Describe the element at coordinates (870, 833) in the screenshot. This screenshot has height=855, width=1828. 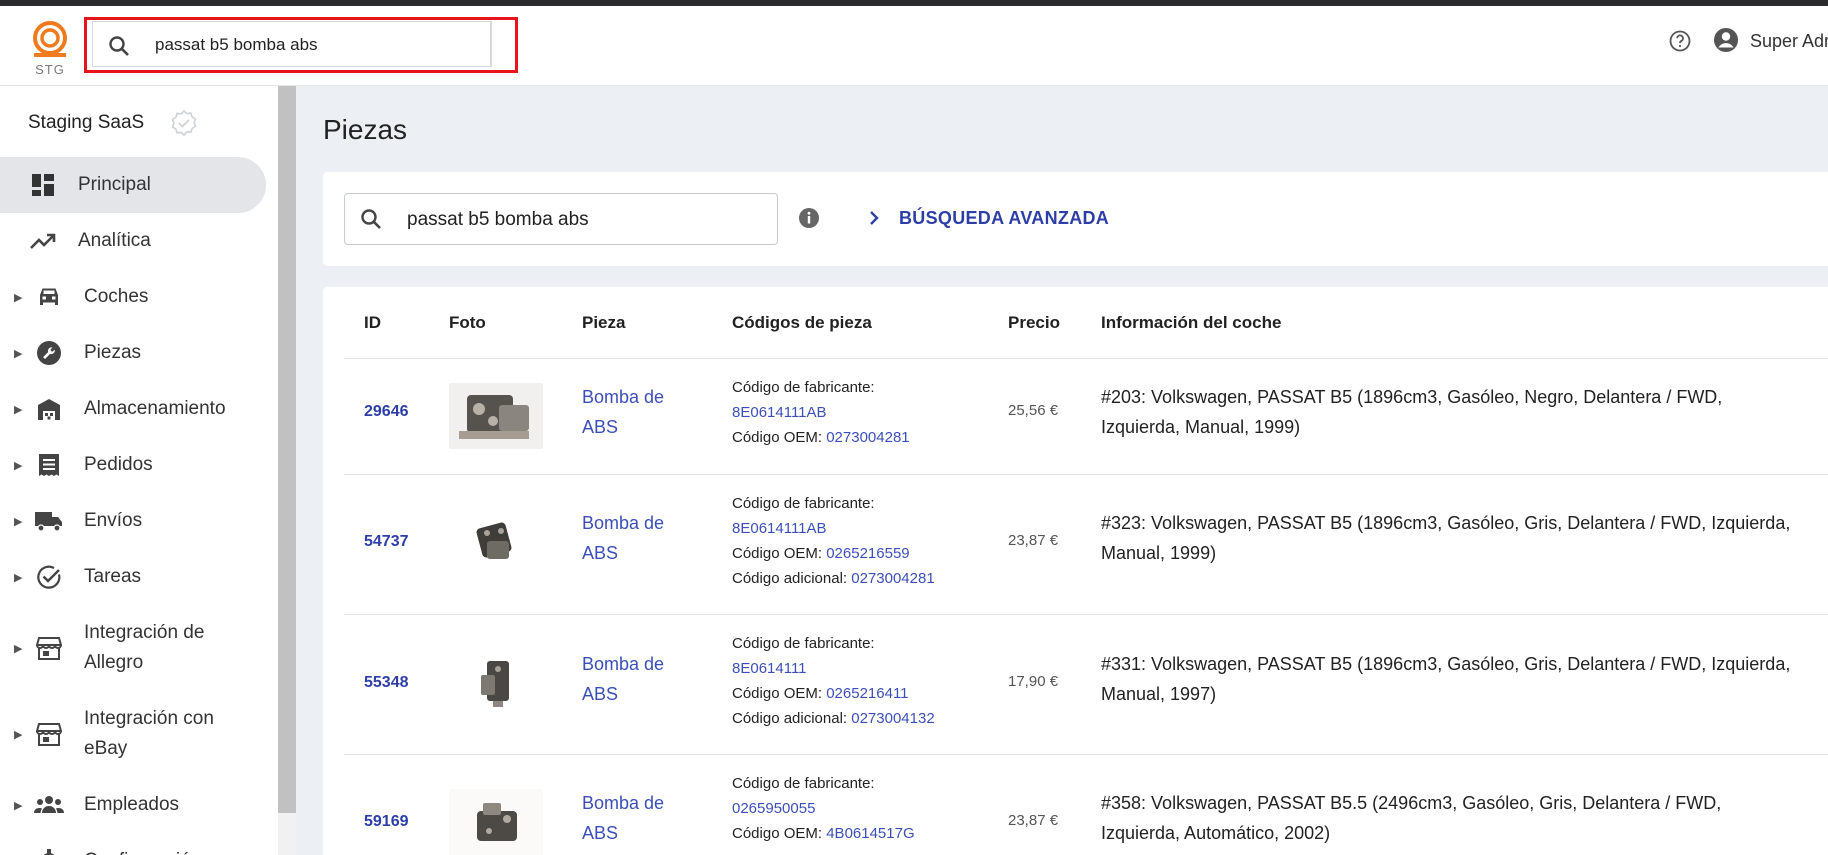
I see `code-link: 4B0614517G` at that location.